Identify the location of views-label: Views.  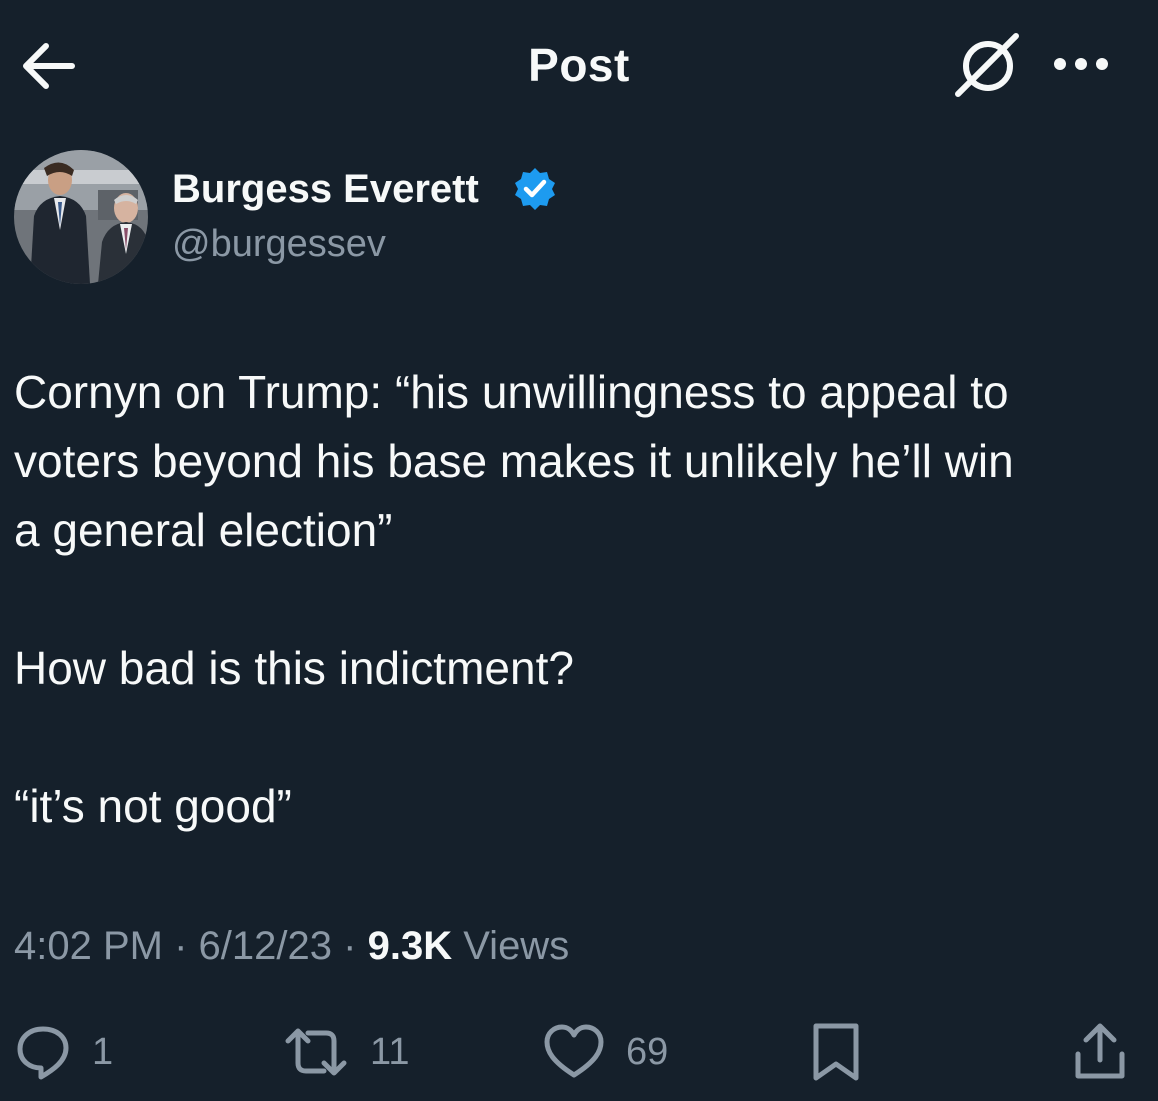
(516, 946).